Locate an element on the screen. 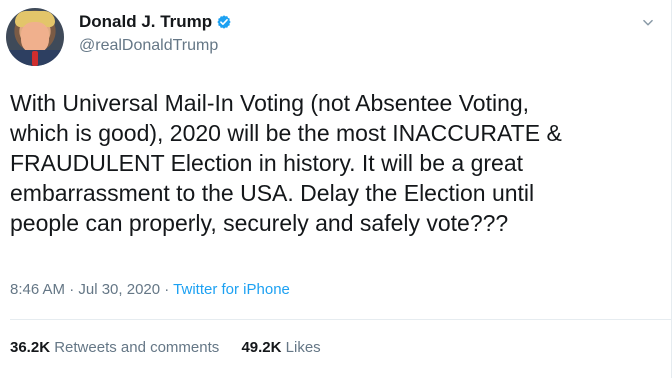 This screenshot has width=672, height=378. display-name-row: Donald J. Trump is located at coordinates (155, 22).